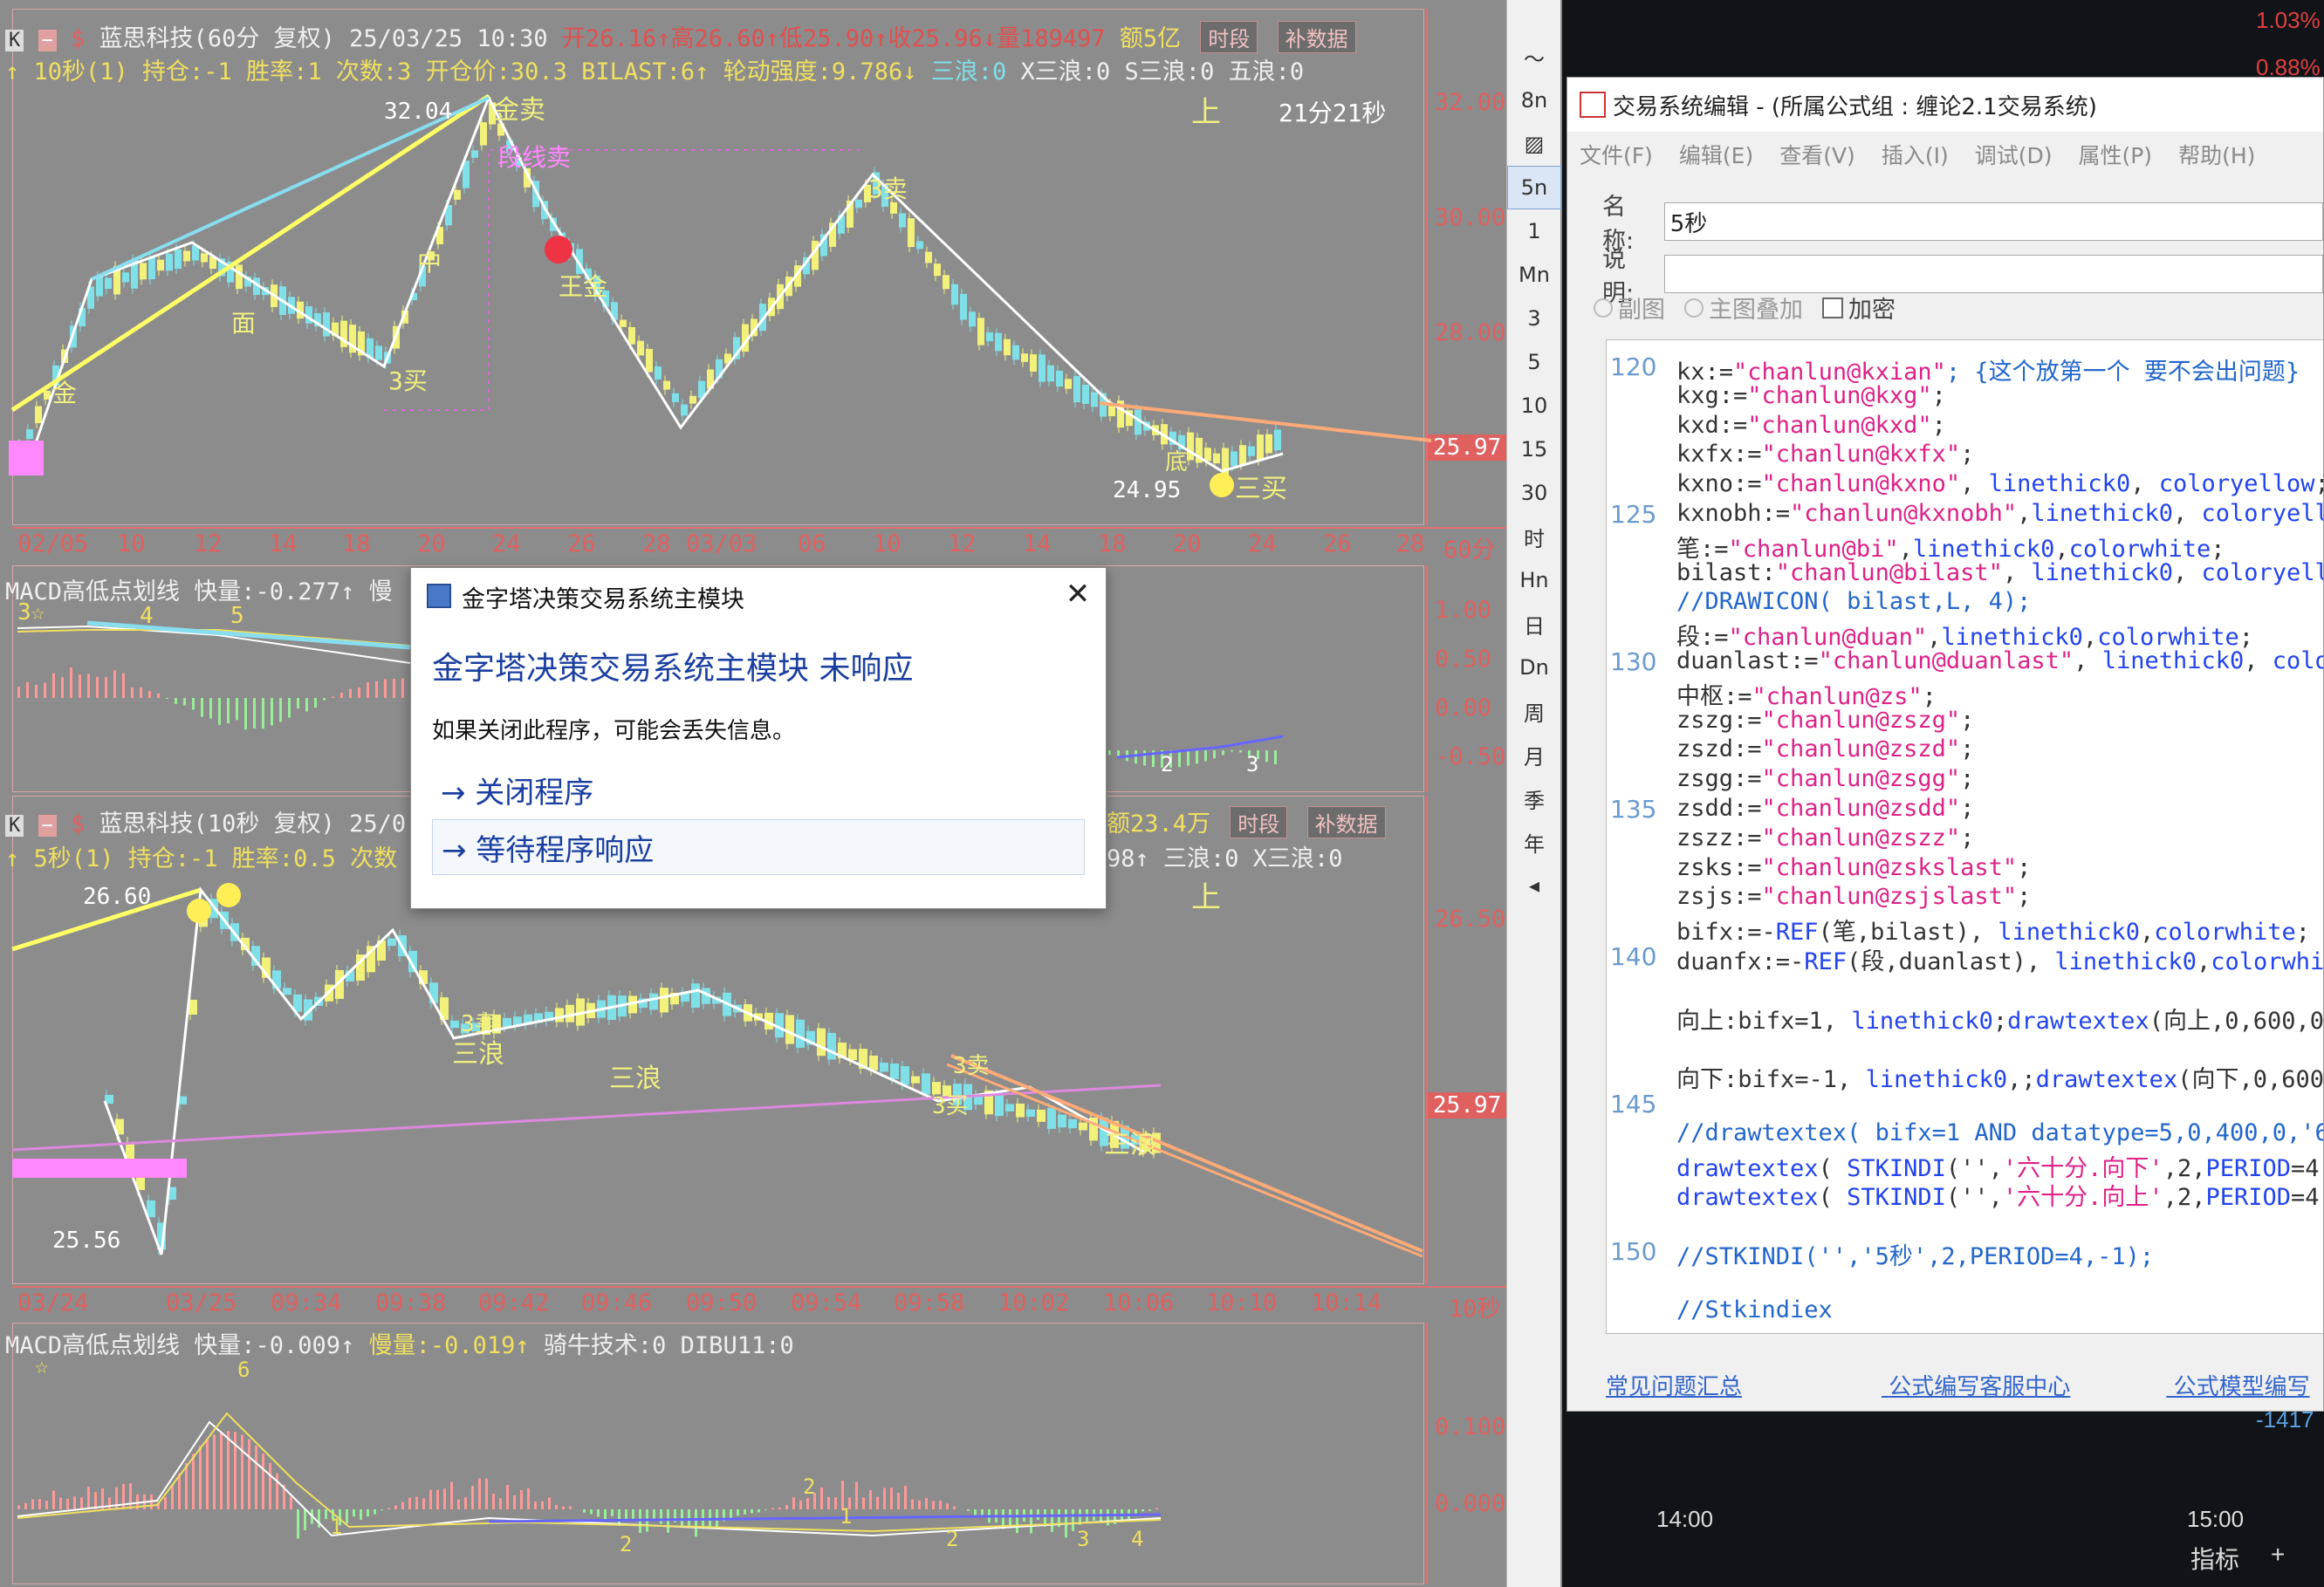  I want to click on toolbar-collapse-icon: ◂, so click(1534, 885).